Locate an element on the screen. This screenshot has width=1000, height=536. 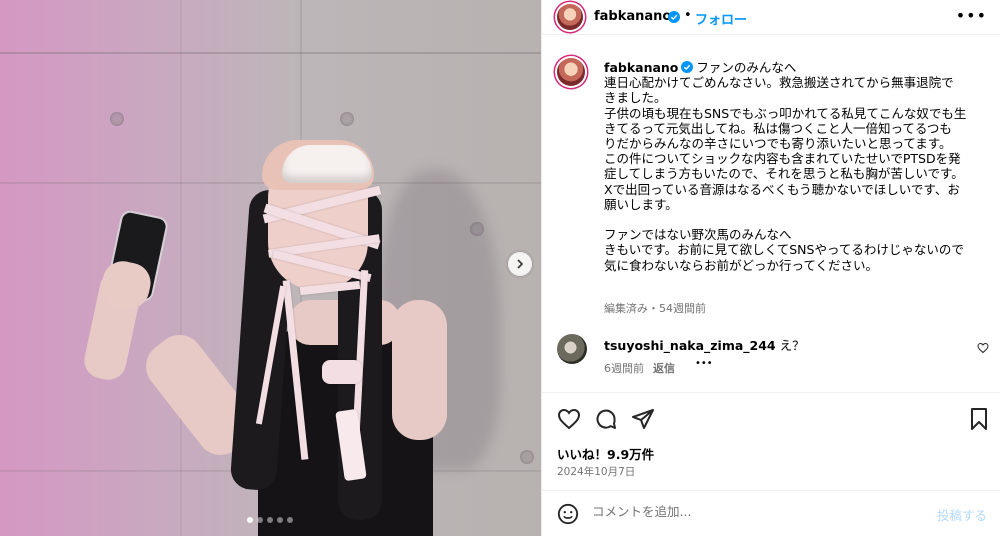
avatar is located at coordinates (570, 17).